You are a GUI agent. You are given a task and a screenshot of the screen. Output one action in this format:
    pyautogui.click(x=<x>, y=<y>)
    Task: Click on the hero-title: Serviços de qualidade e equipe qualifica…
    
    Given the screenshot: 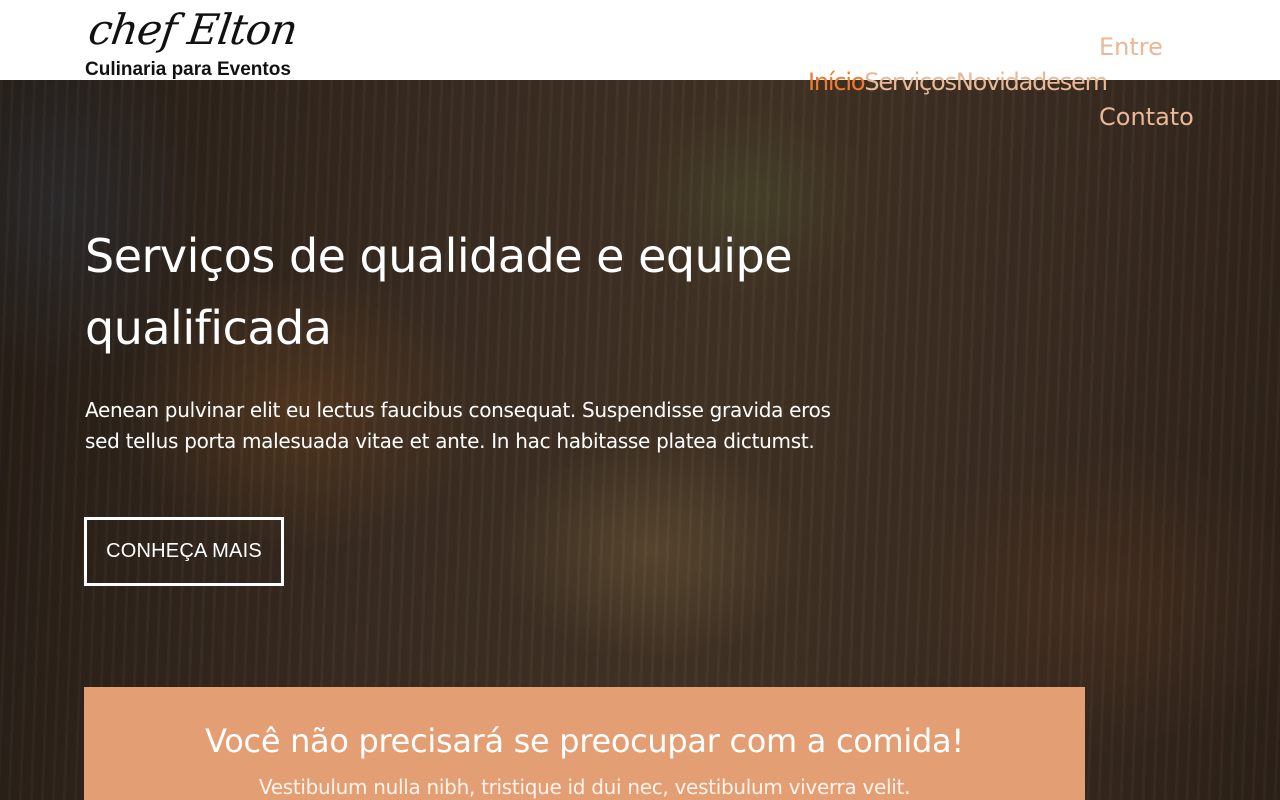 What is the action you would take?
    pyautogui.click(x=439, y=292)
    